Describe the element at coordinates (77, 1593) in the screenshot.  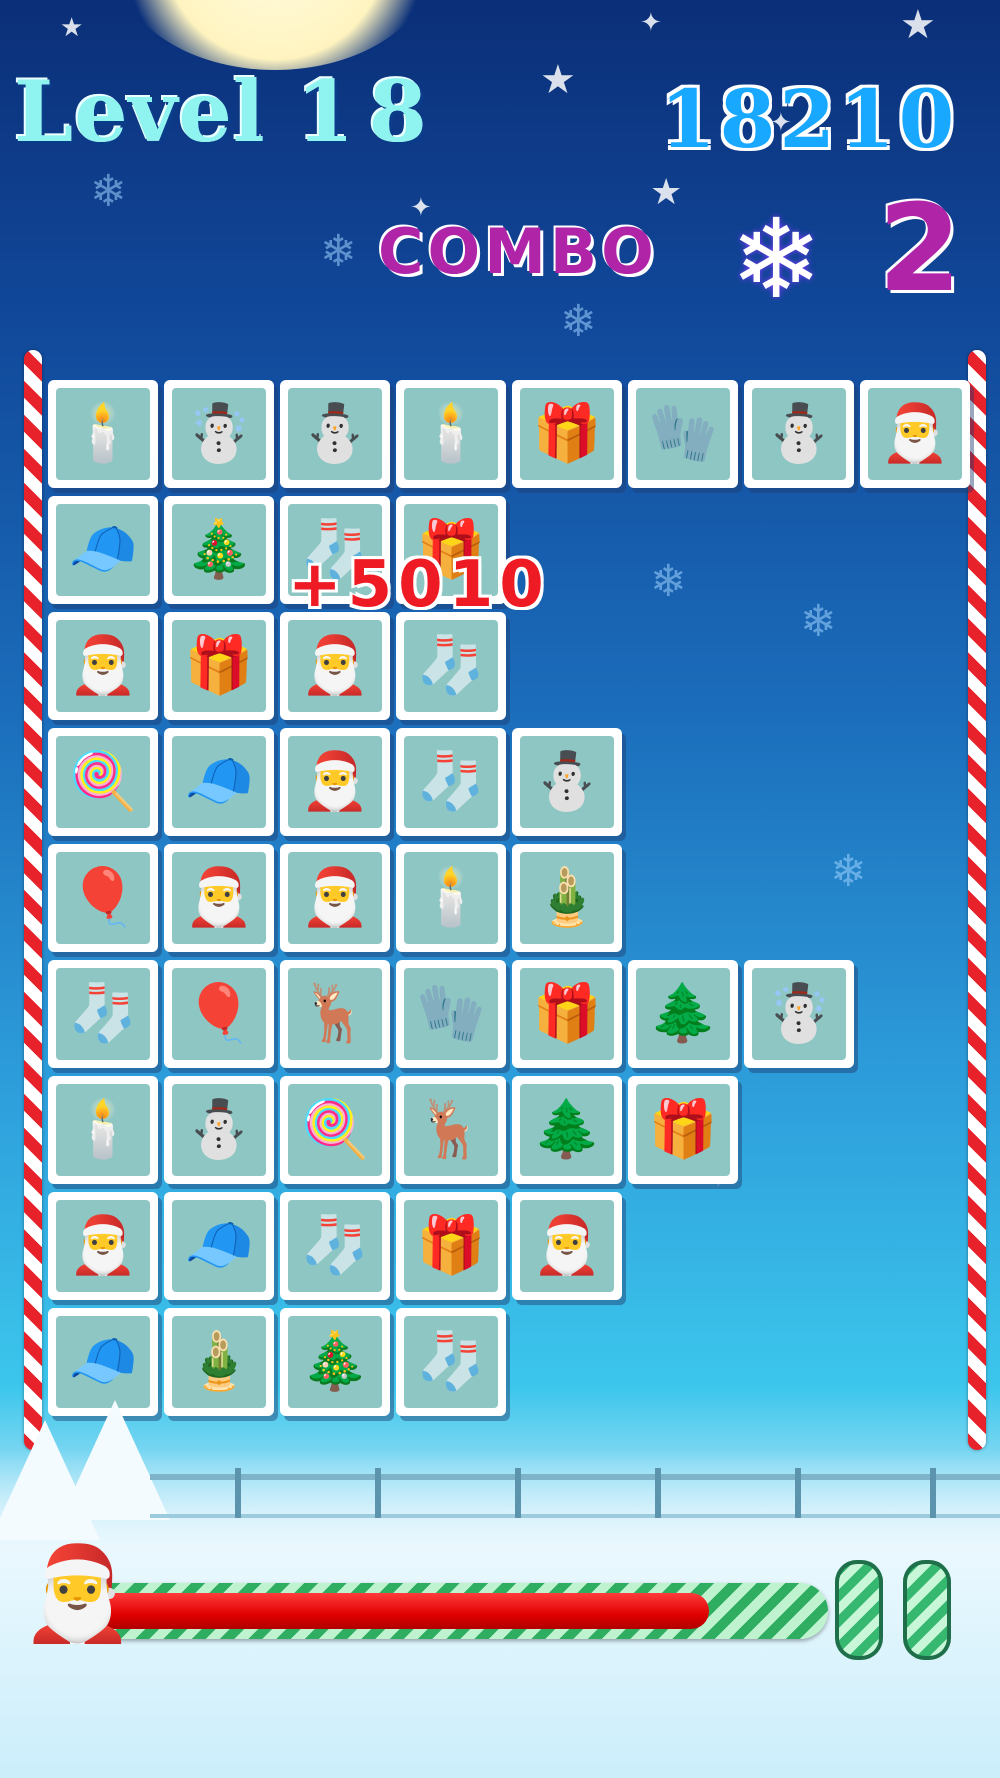
I see `santa-hat-holly-icon: 🎅` at that location.